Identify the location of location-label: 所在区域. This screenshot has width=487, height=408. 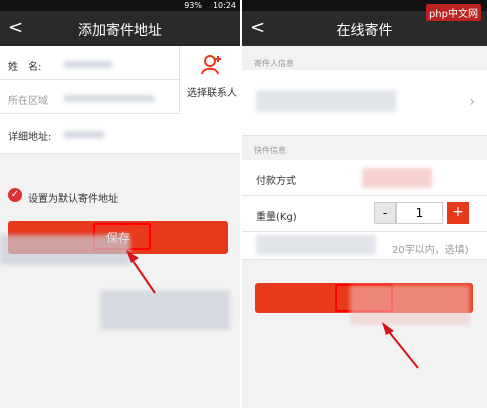
(28, 101).